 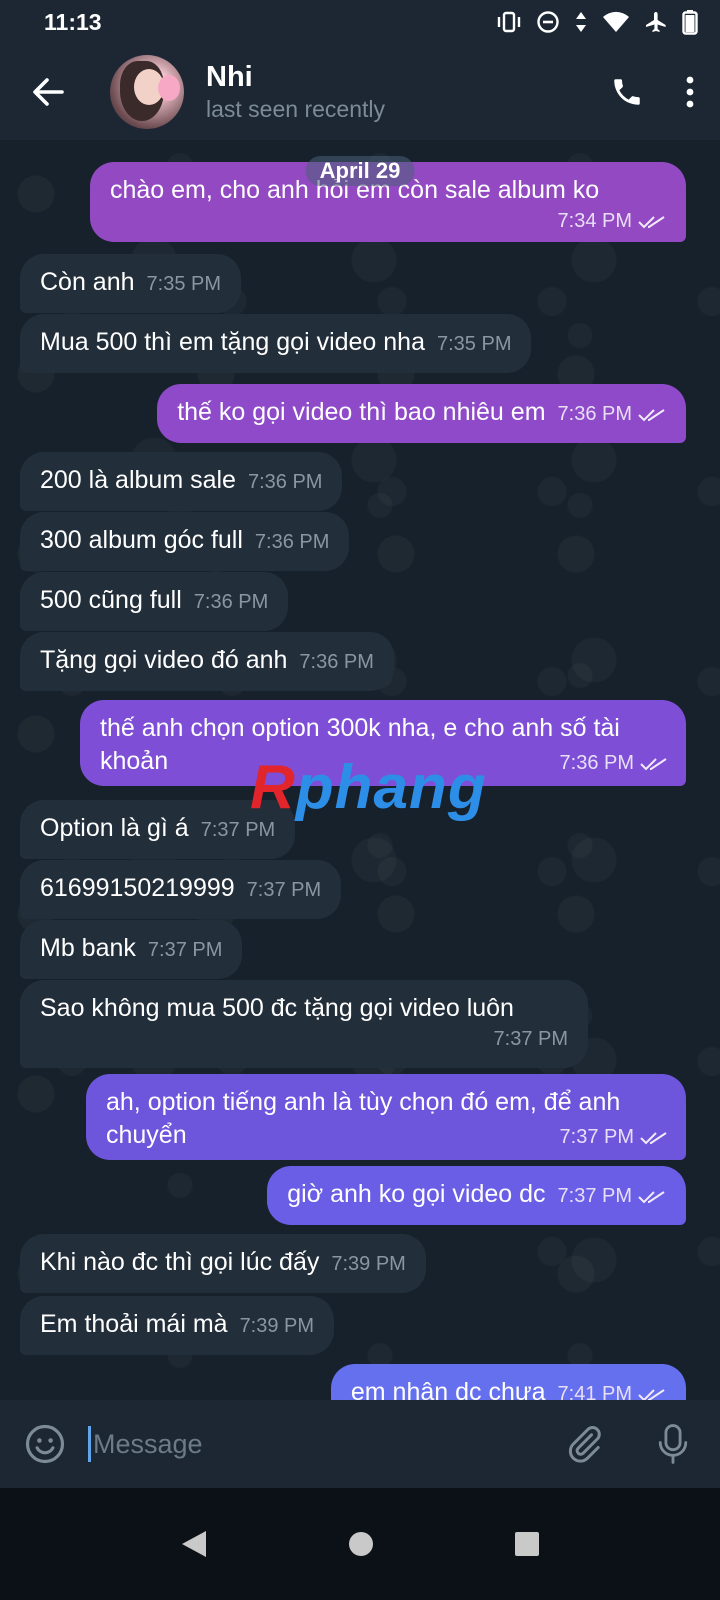 I want to click on message-composer, so click(x=360, y=1444).